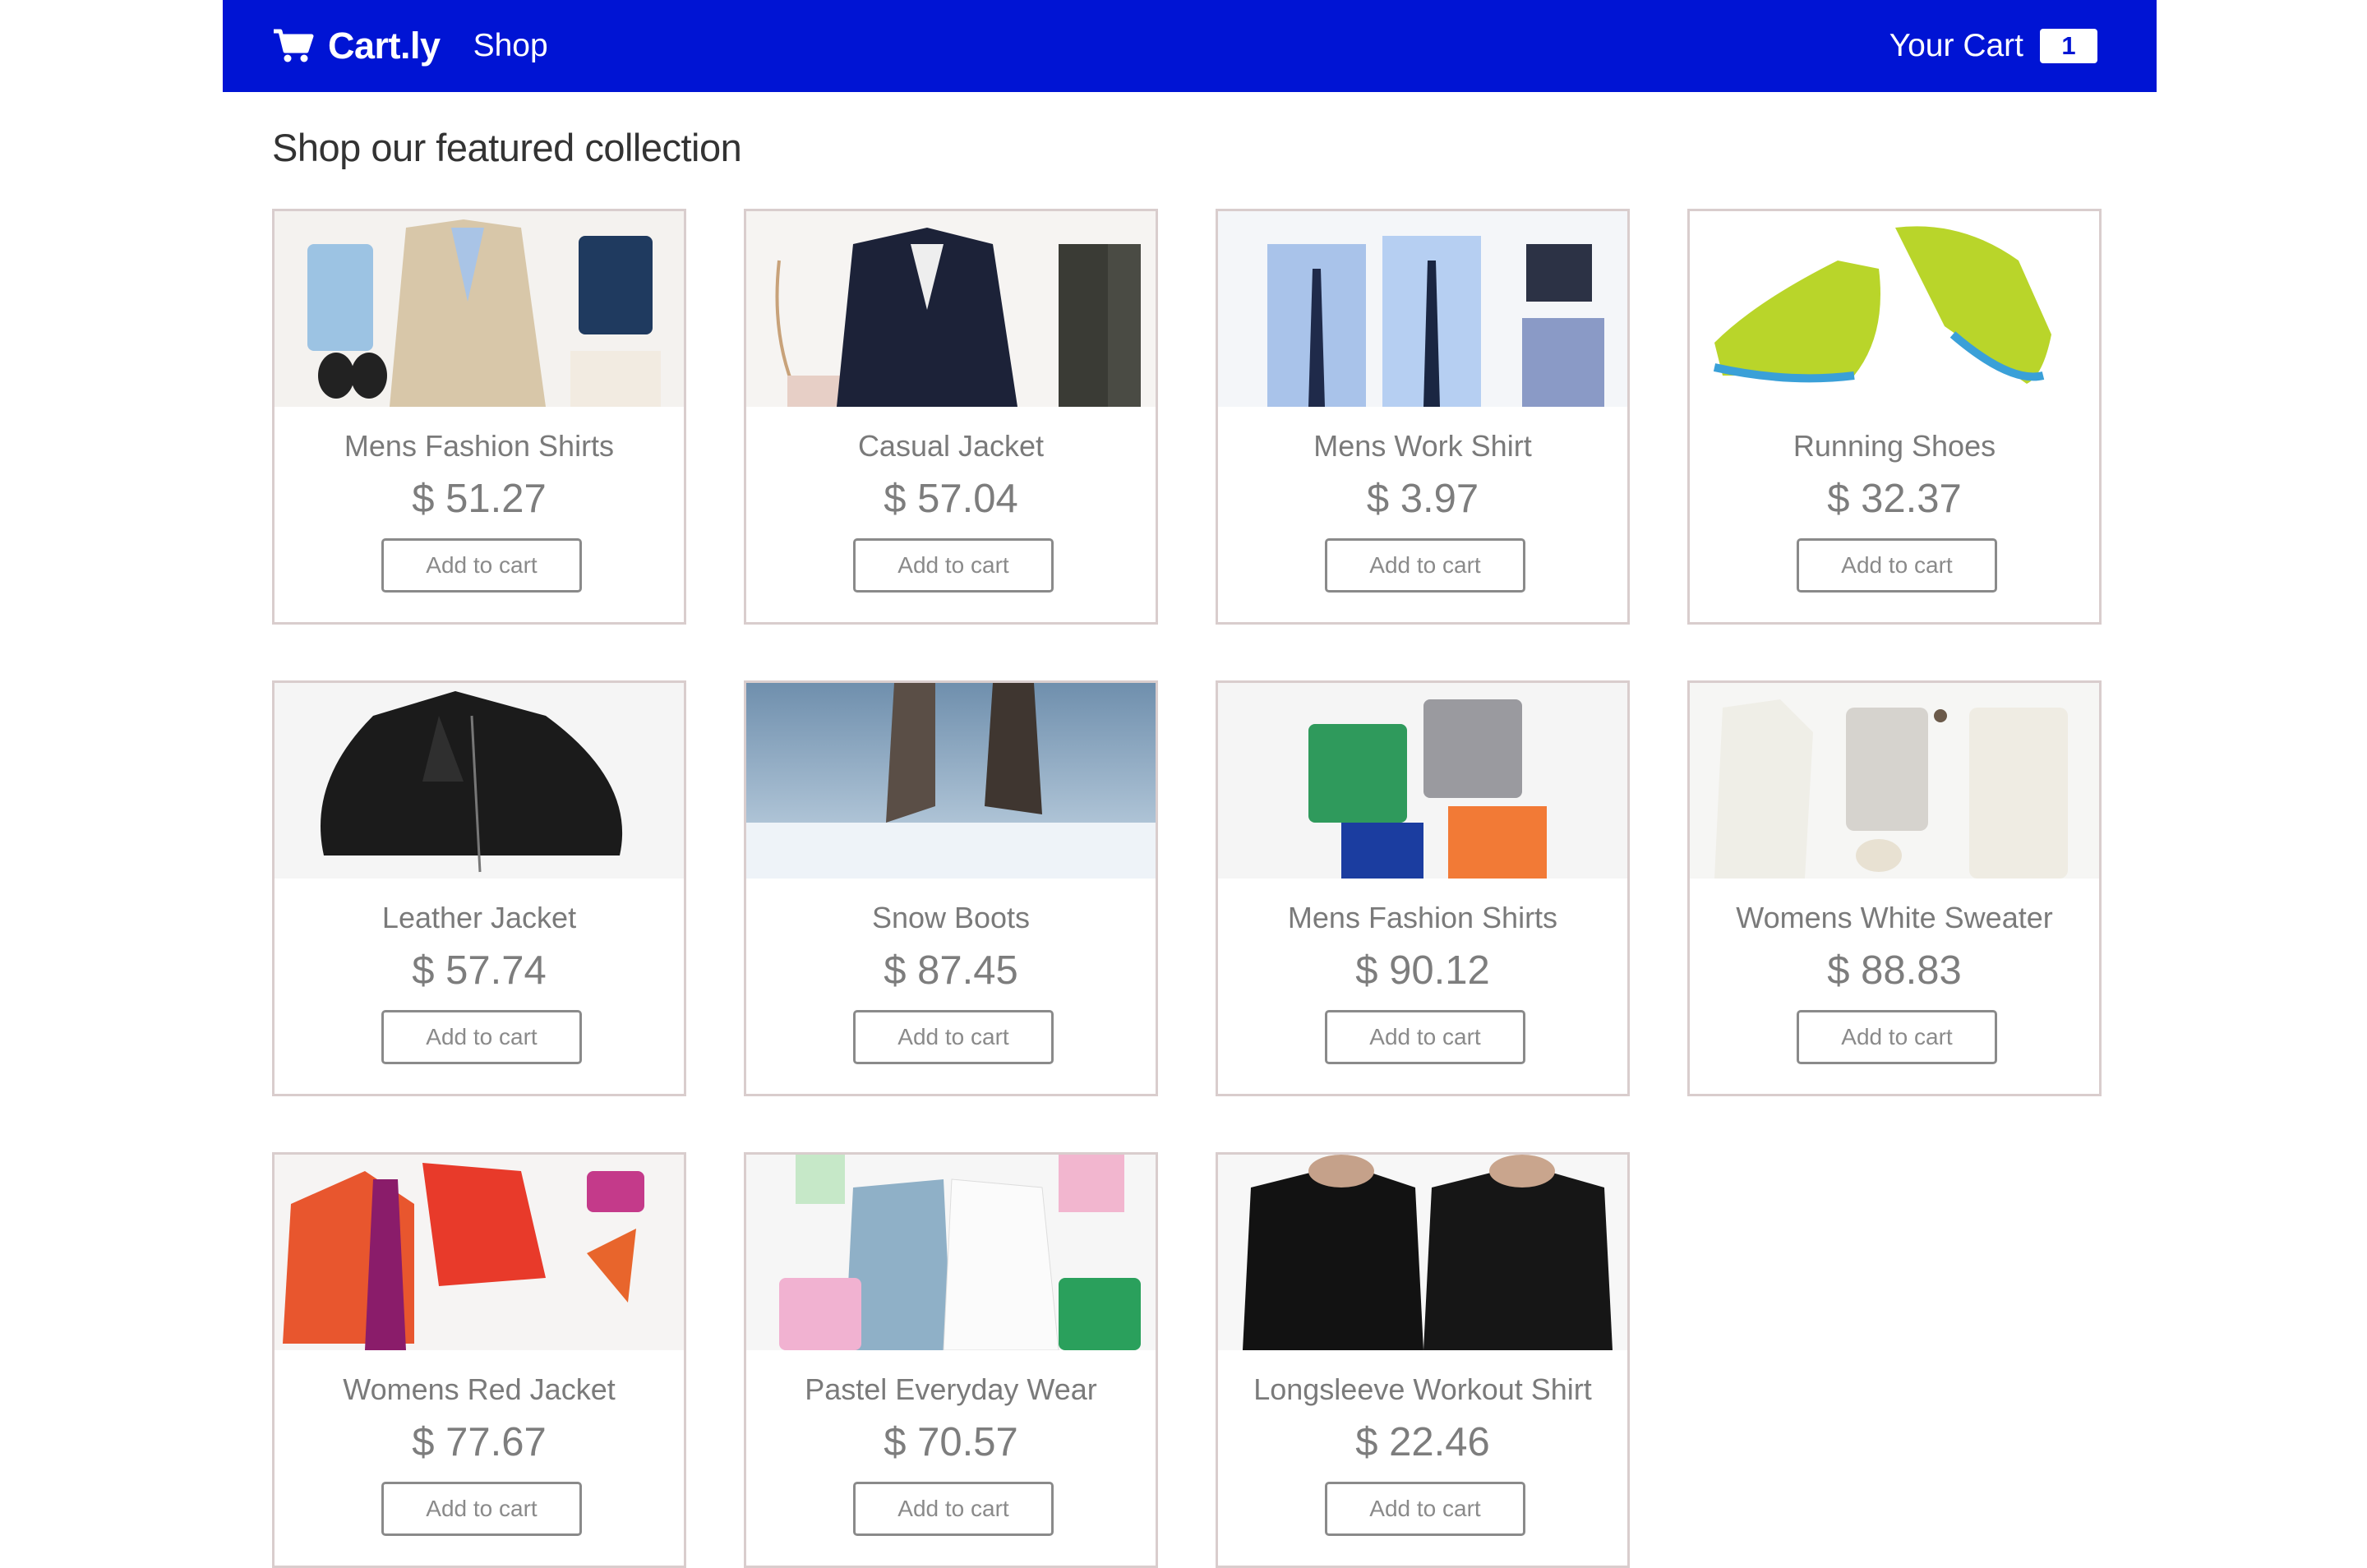  I want to click on product-price: $ 88.83, so click(1895, 970).